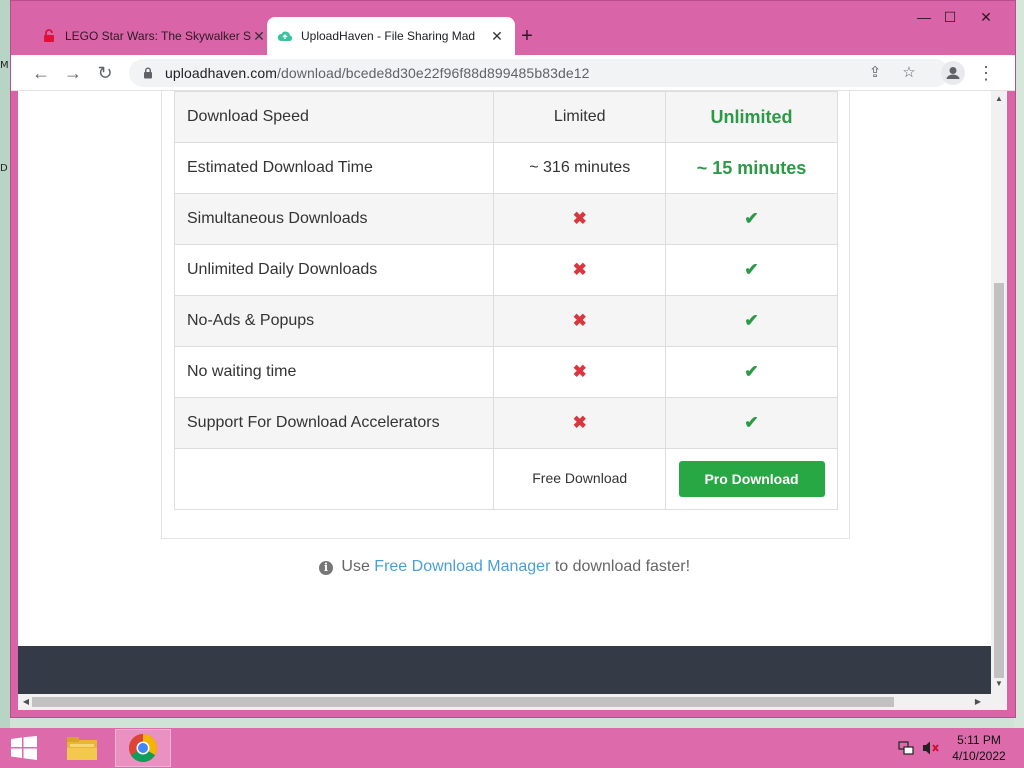 This screenshot has height=768, width=1024. Describe the element at coordinates (505, 479) in the screenshot. I see `table-row-actions: Free Download Pro Download` at that location.